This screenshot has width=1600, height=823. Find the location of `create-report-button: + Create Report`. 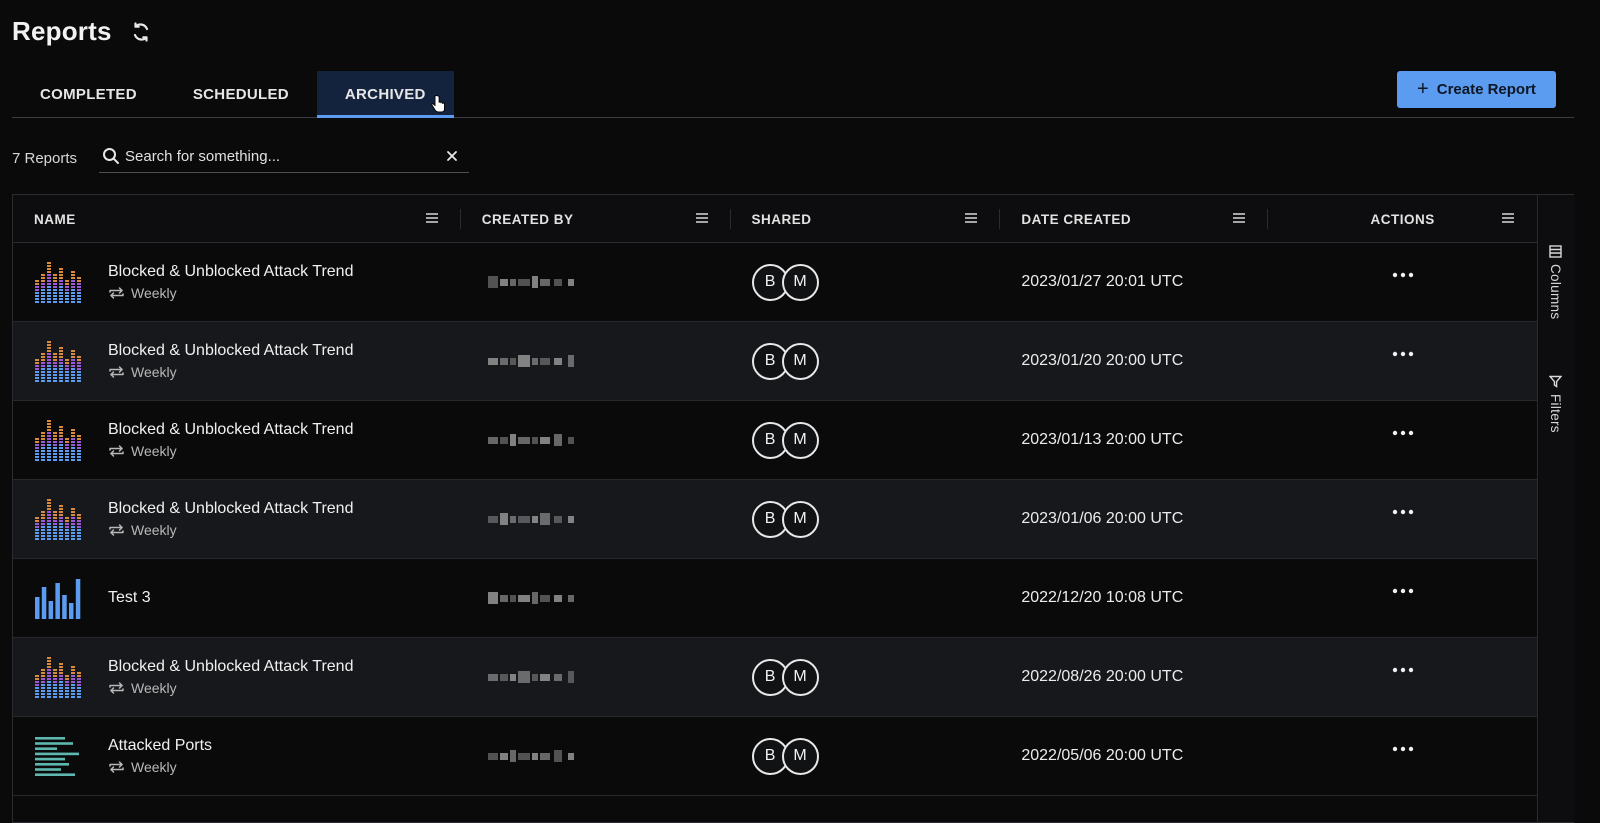

create-report-button: + Create Report is located at coordinates (1476, 89).